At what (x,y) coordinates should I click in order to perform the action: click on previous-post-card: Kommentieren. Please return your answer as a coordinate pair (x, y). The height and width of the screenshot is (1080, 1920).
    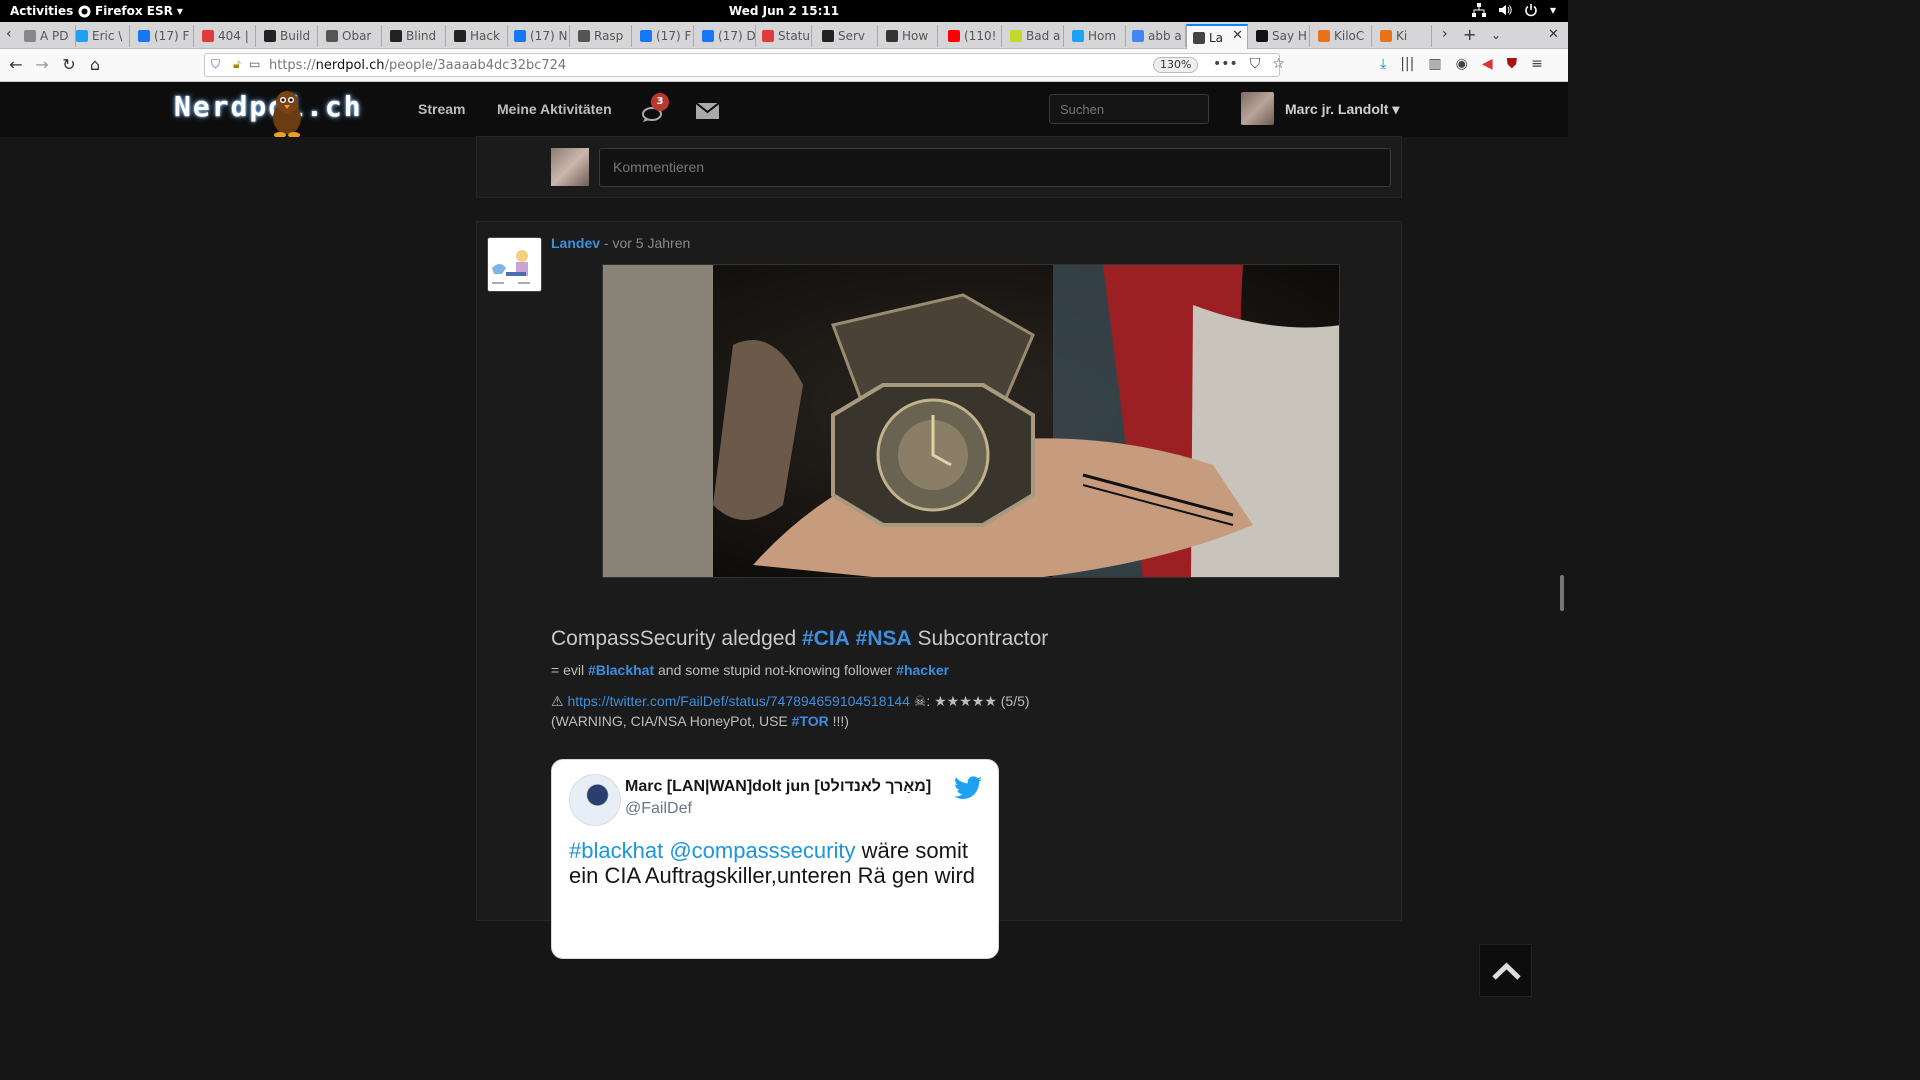
    Looking at the image, I should click on (939, 167).